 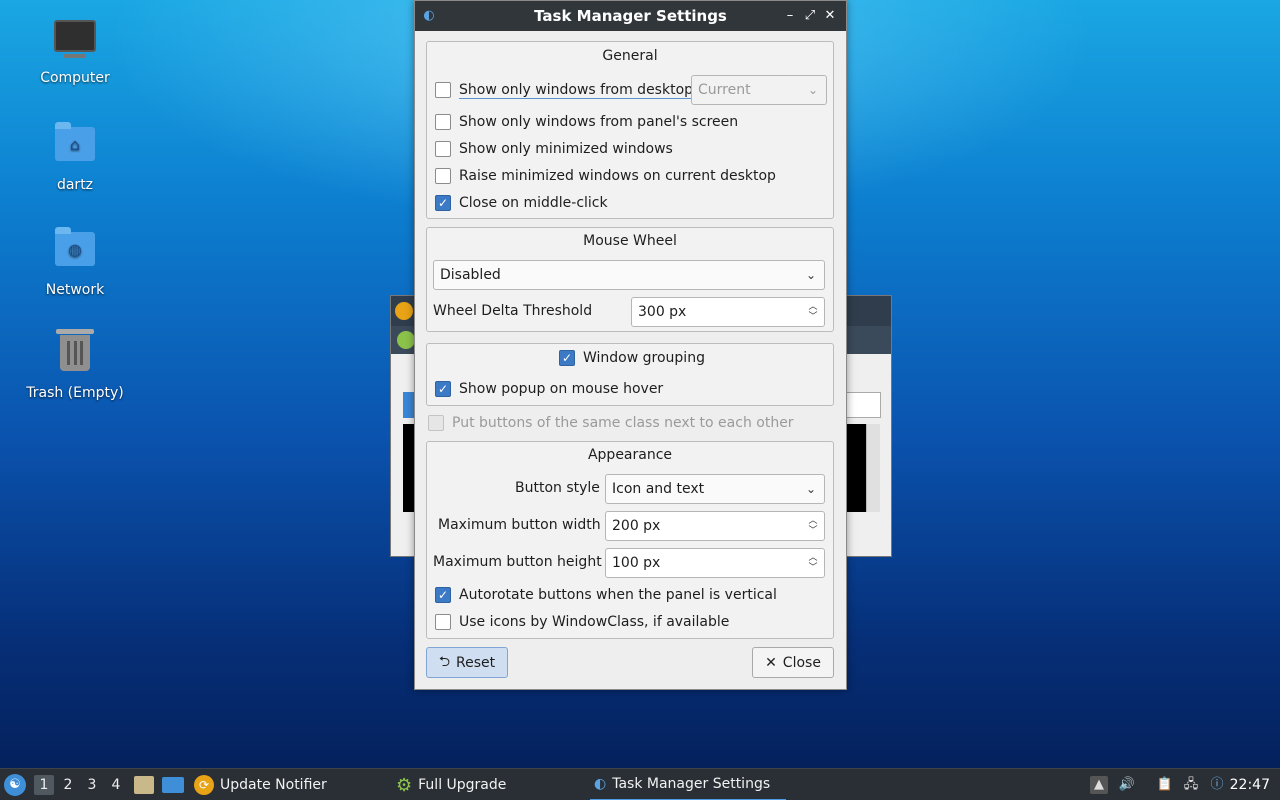 What do you see at coordinates (630, 16) in the screenshot?
I see `dialog-titlebar: ◐ Task Manager Settings – ⤢ ✕` at bounding box center [630, 16].